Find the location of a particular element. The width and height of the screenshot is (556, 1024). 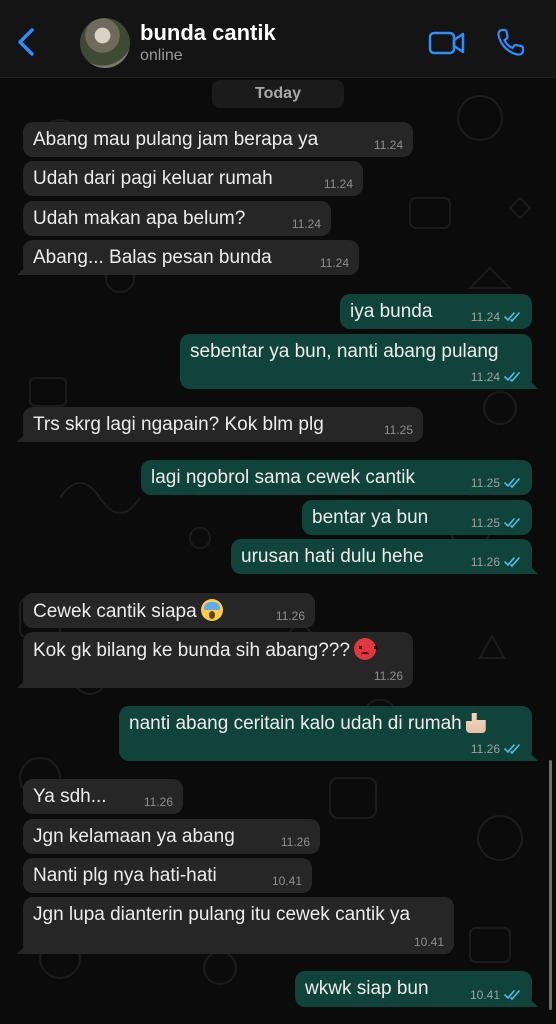

message-text: Cewek cantik siapa is located at coordinates (115, 611).